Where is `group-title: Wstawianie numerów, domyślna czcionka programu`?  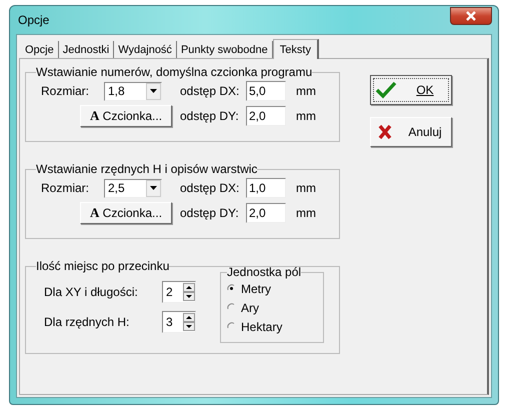
group-title: Wstawianie numerów, domyślna czcionka programu is located at coordinates (174, 72).